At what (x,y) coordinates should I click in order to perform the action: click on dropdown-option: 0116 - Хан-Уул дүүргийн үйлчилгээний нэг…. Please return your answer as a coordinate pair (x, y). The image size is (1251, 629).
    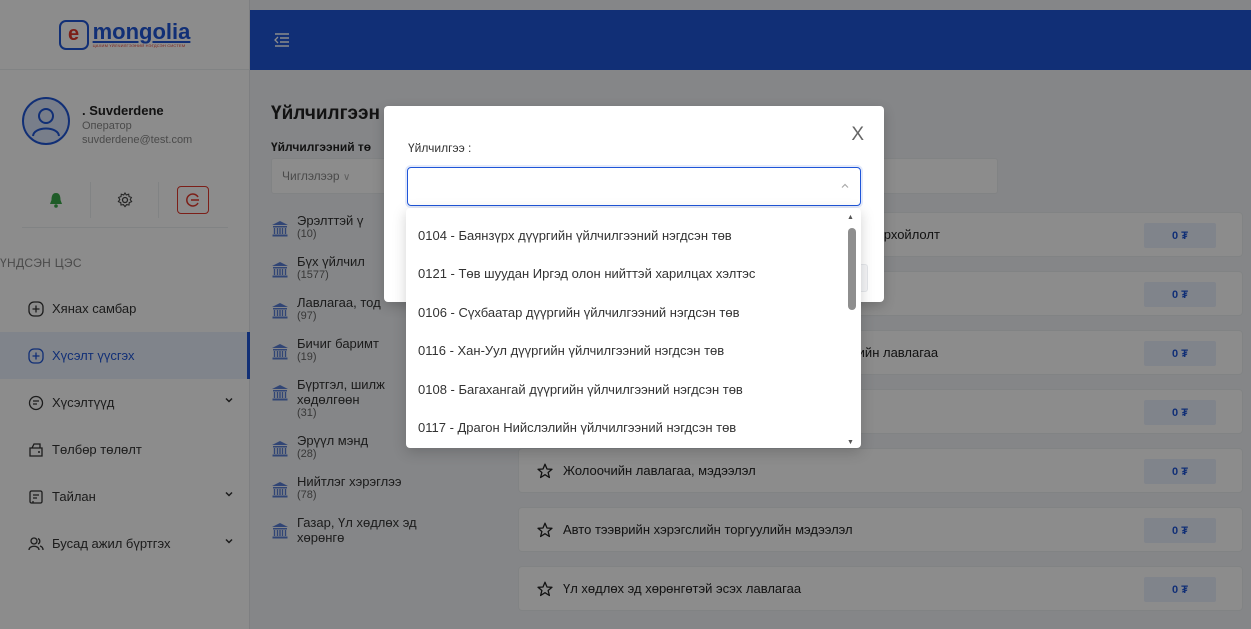
    Looking at the image, I should click on (633, 351).